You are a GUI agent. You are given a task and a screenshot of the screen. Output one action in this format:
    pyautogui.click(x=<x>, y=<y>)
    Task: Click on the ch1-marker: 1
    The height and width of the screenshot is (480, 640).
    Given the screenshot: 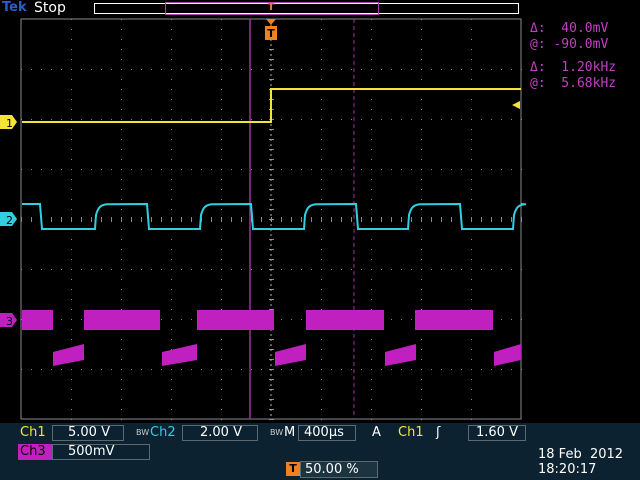 What is the action you would take?
    pyautogui.click(x=8, y=122)
    